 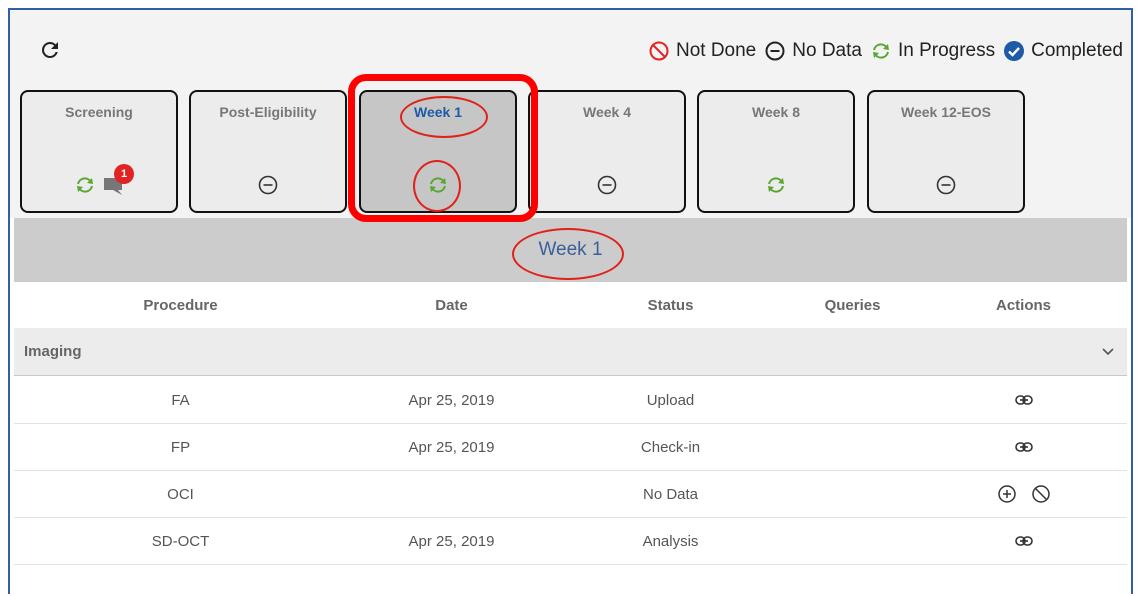 I want to click on status-legend: Not Done No Data In Progress Completed, so click(x=881, y=51).